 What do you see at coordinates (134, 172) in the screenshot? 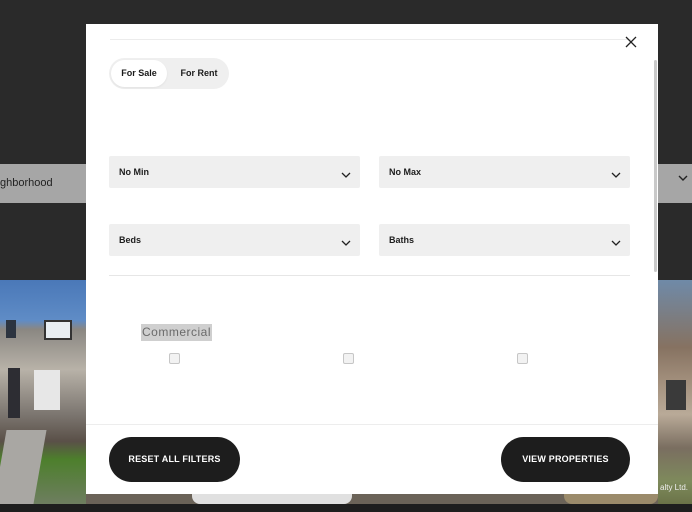
I see `min-price-label: No Min` at bounding box center [134, 172].